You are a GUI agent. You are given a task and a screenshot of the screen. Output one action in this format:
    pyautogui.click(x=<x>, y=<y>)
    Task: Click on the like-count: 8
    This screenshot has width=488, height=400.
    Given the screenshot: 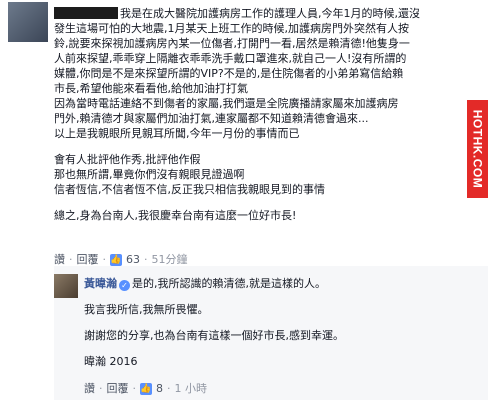 What is the action you would take?
    pyautogui.click(x=159, y=389)
    